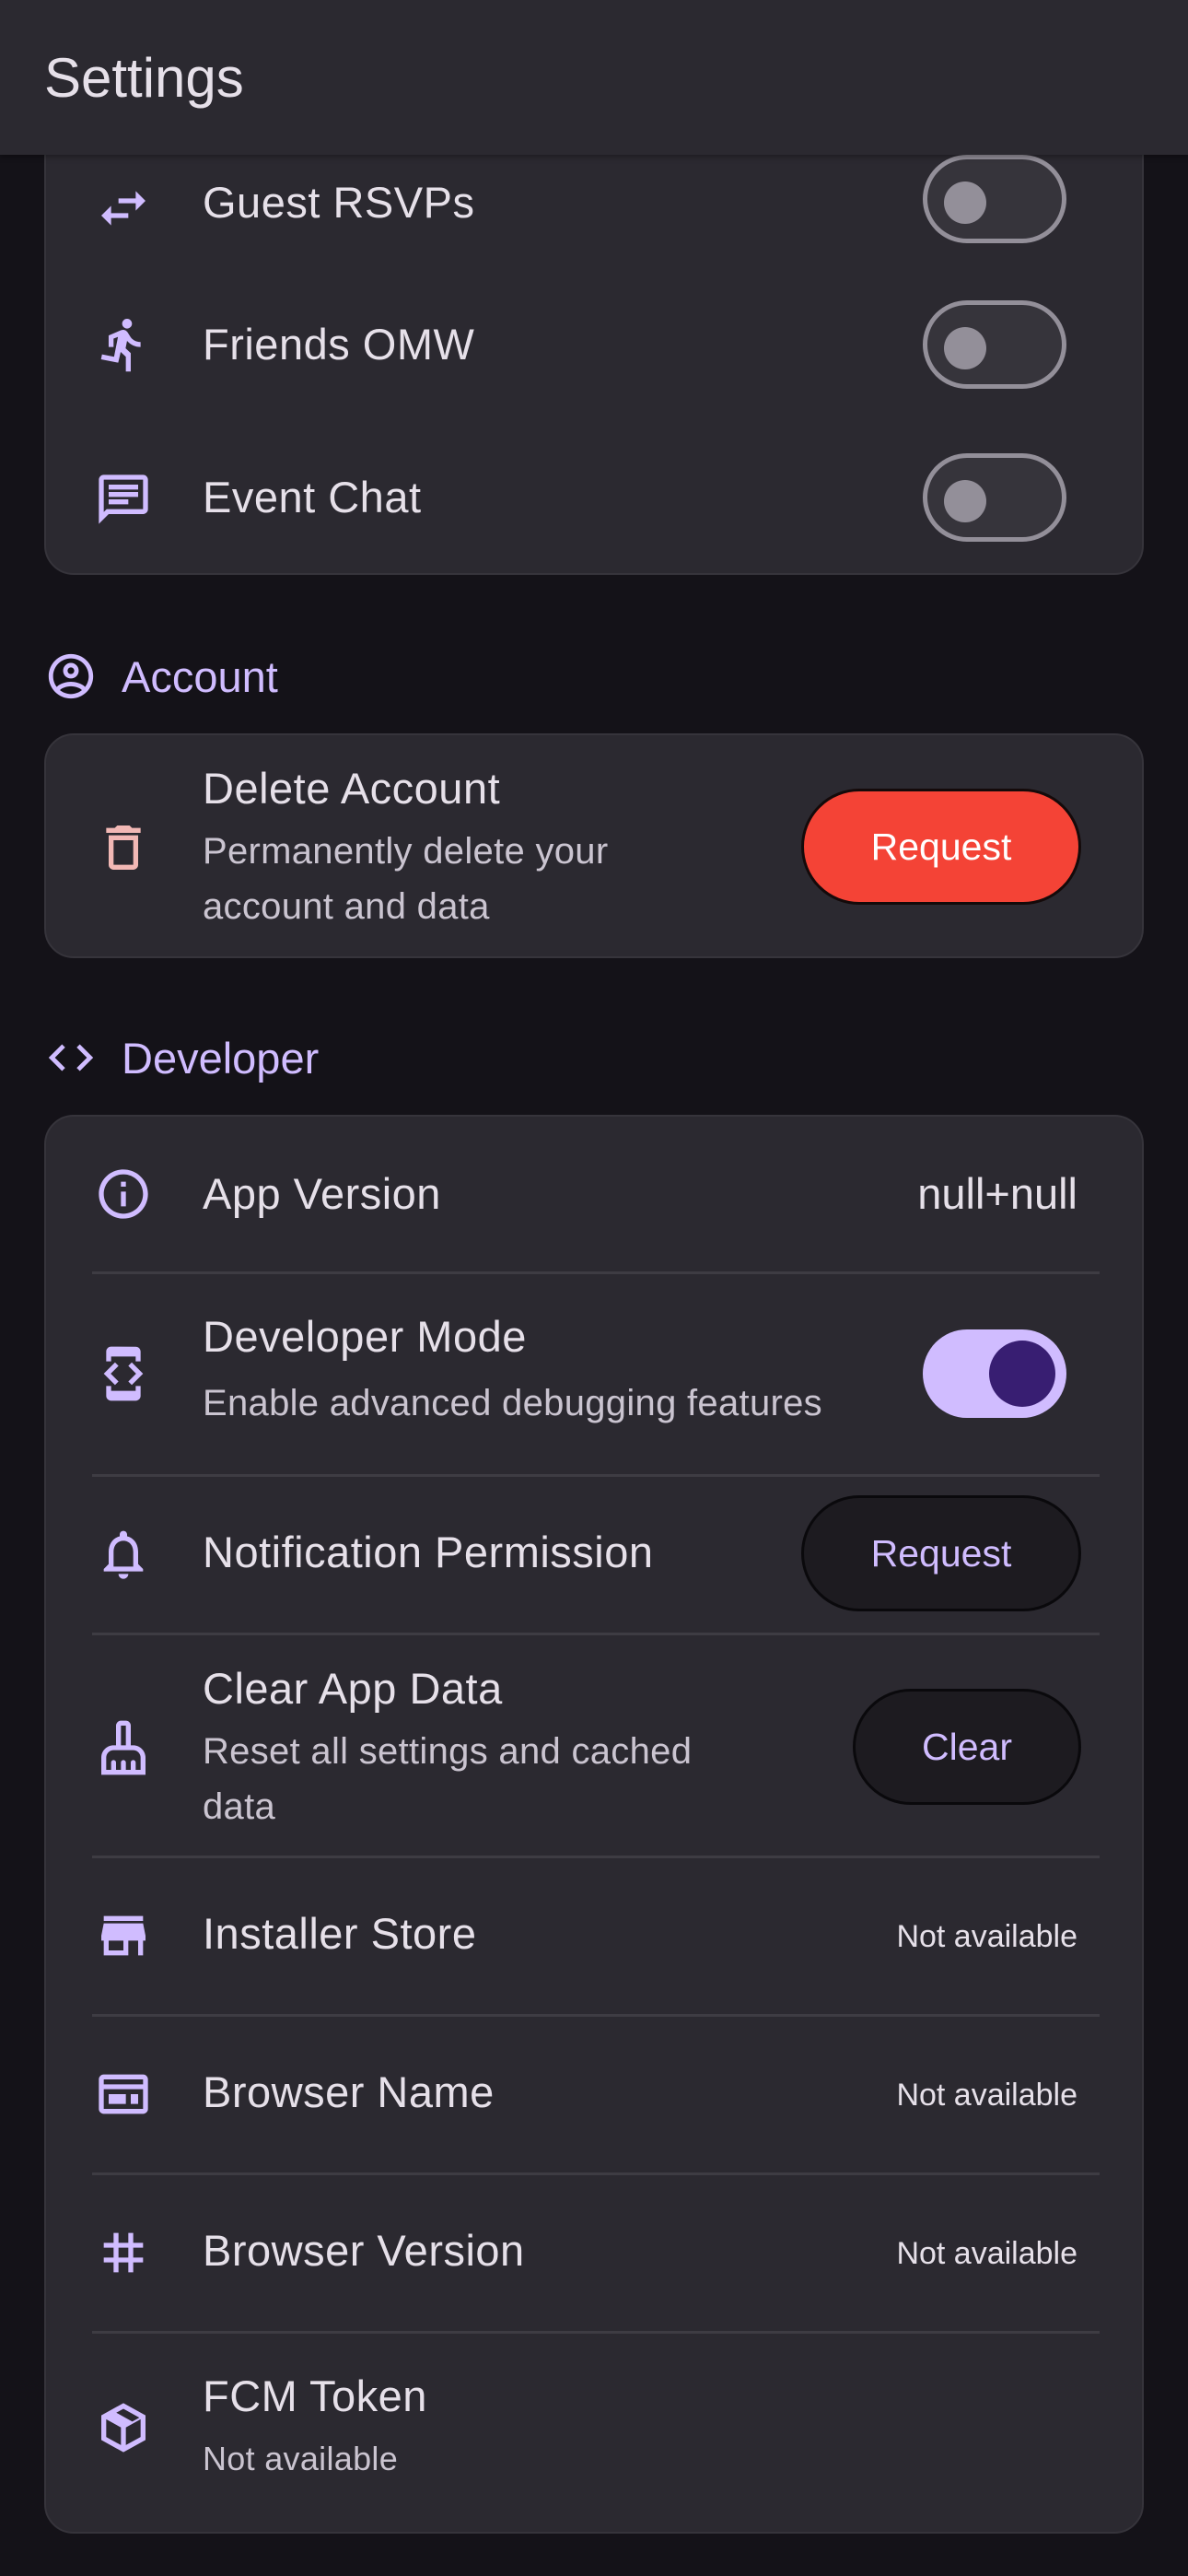 Image resolution: width=1188 pixels, height=2576 pixels. I want to click on setting-row-app-version: App Version null+null, so click(594, 1195).